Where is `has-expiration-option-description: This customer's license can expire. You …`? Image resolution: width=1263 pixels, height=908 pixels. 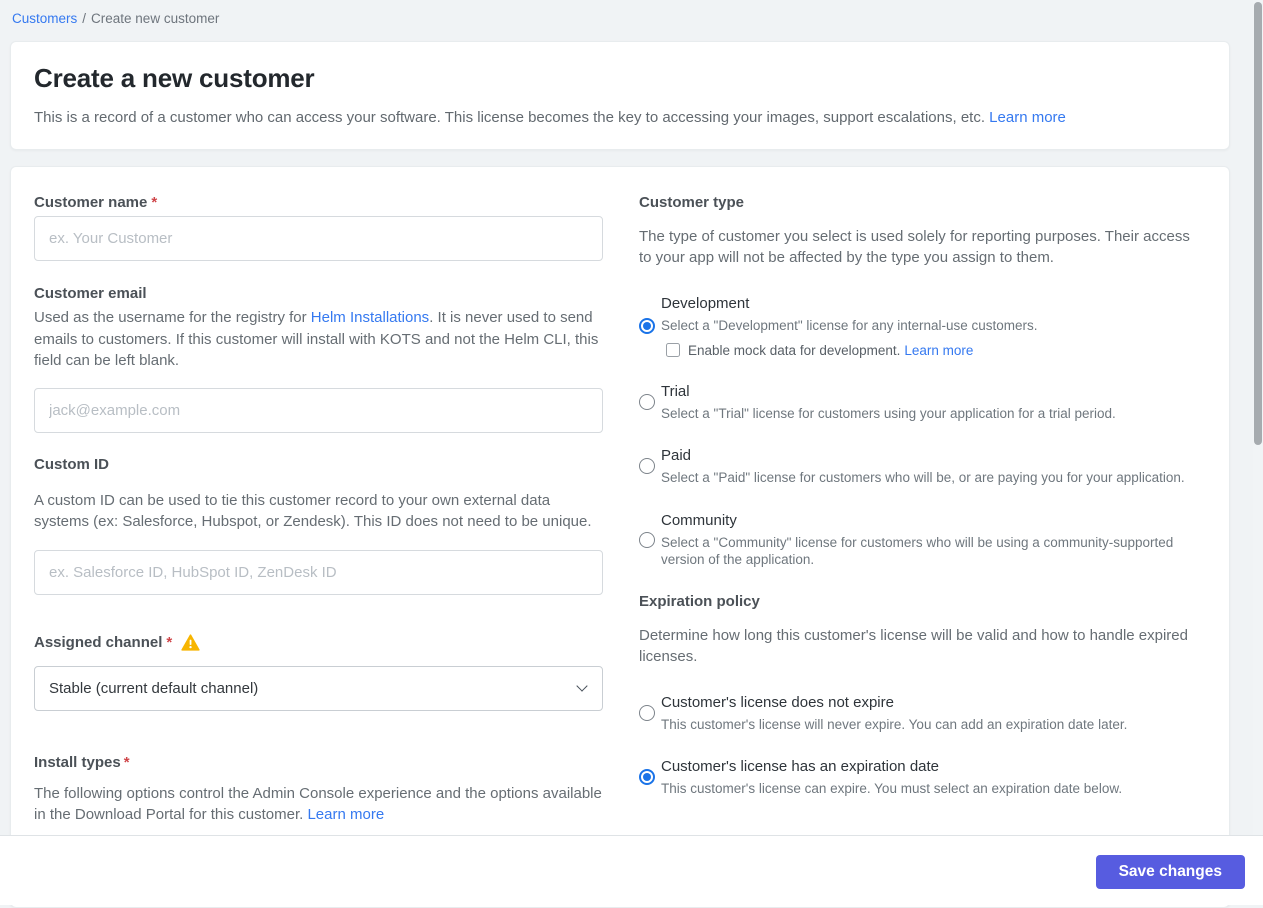 has-expiration-option-description: This customer's license can expire. You … is located at coordinates (892, 788).